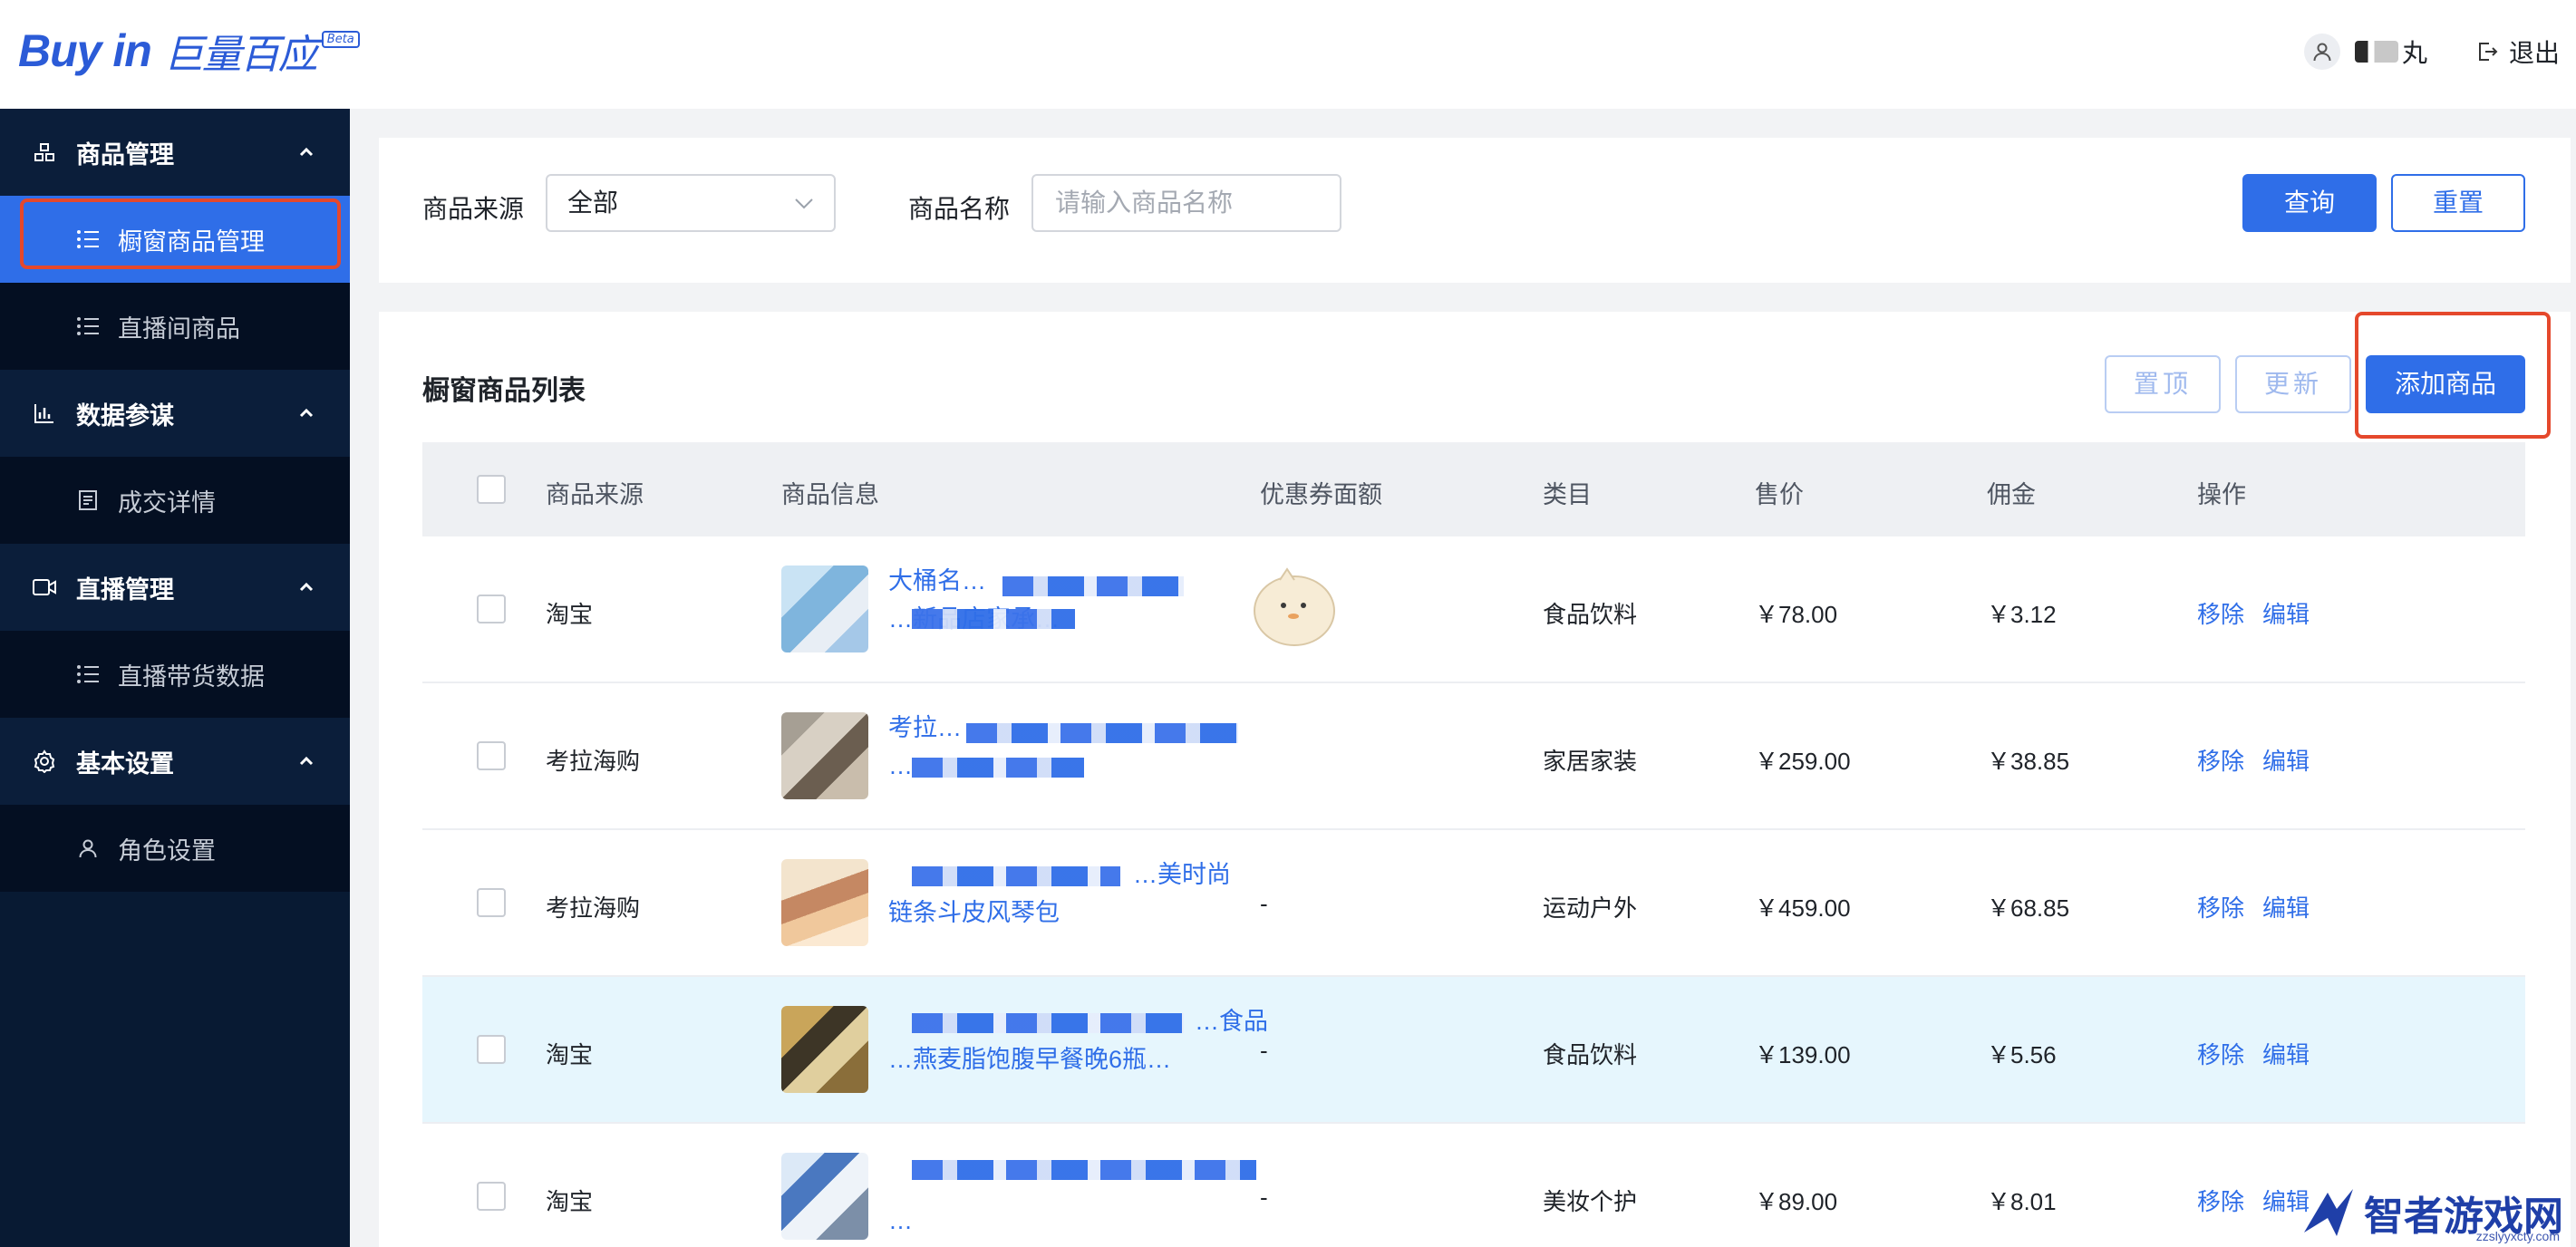 This screenshot has height=1247, width=2576. Describe the element at coordinates (175, 587) in the screenshot. I see `sidebar-group-live: 直播管理` at that location.